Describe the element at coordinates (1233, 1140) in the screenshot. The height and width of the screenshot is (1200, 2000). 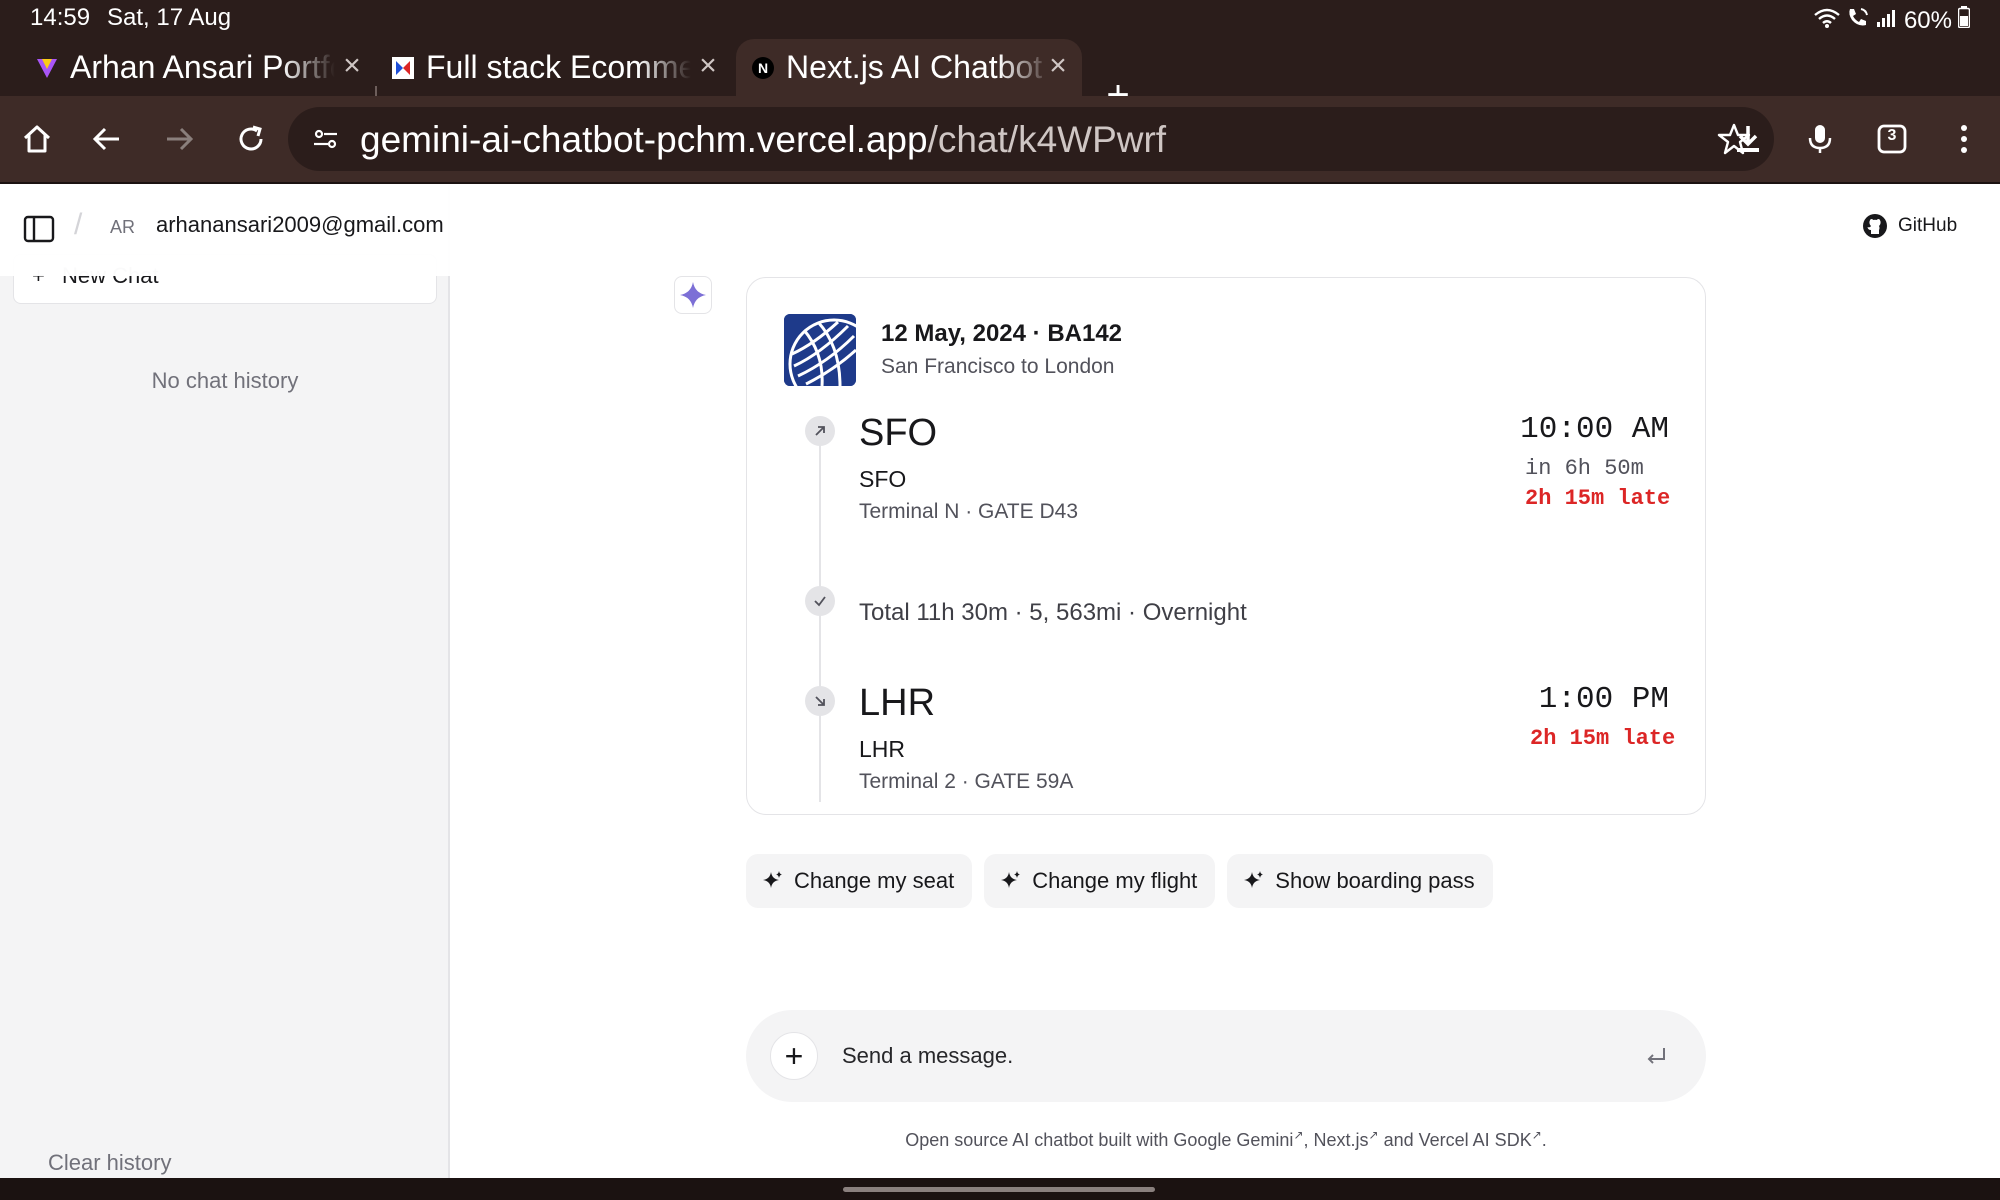
I see `google-gemini-link: Google Gemini` at that location.